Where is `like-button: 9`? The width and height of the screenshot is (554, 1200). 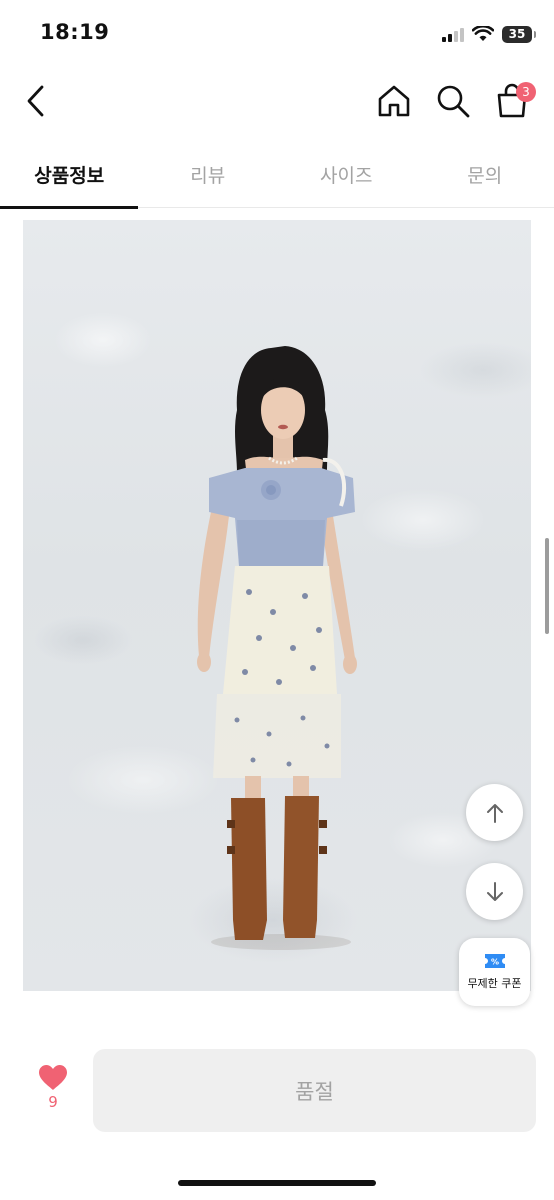
like-button: 9 is located at coordinates (53, 1094).